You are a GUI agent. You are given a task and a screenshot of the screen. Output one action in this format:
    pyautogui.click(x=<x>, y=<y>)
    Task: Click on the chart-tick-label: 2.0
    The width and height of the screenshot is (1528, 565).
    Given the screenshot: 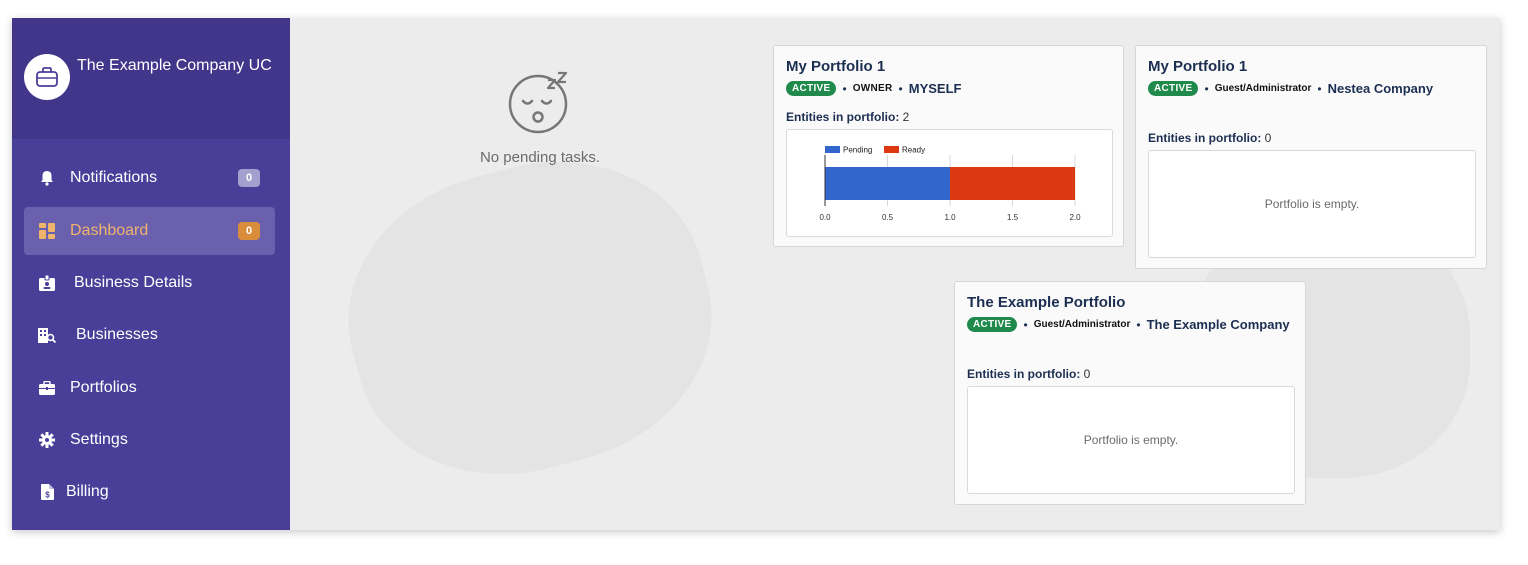 What is the action you would take?
    pyautogui.click(x=1075, y=217)
    